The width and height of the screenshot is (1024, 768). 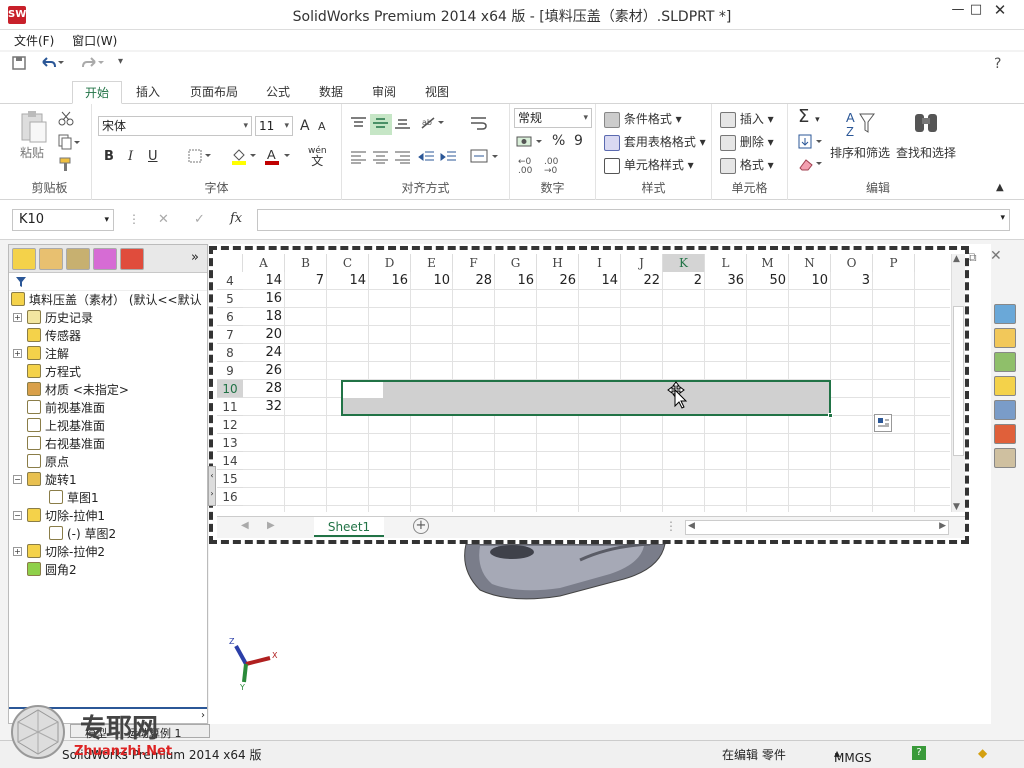 I want to click on status-help-button: ?, so click(x=919, y=753).